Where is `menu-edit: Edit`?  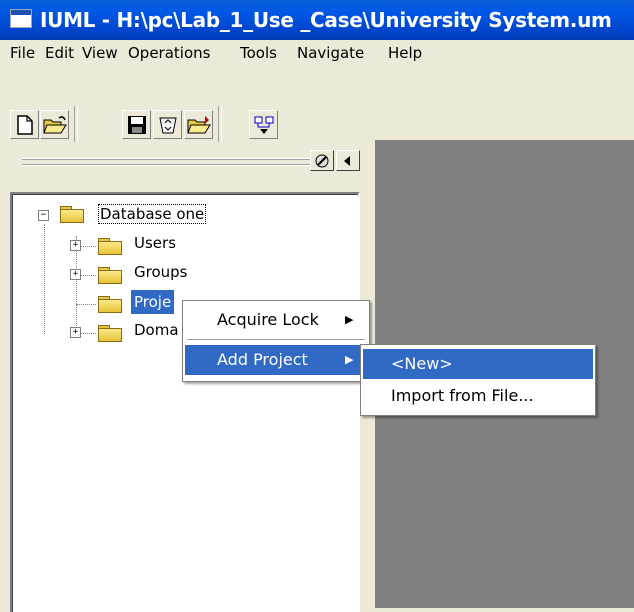
menu-edit: Edit is located at coordinates (59, 53).